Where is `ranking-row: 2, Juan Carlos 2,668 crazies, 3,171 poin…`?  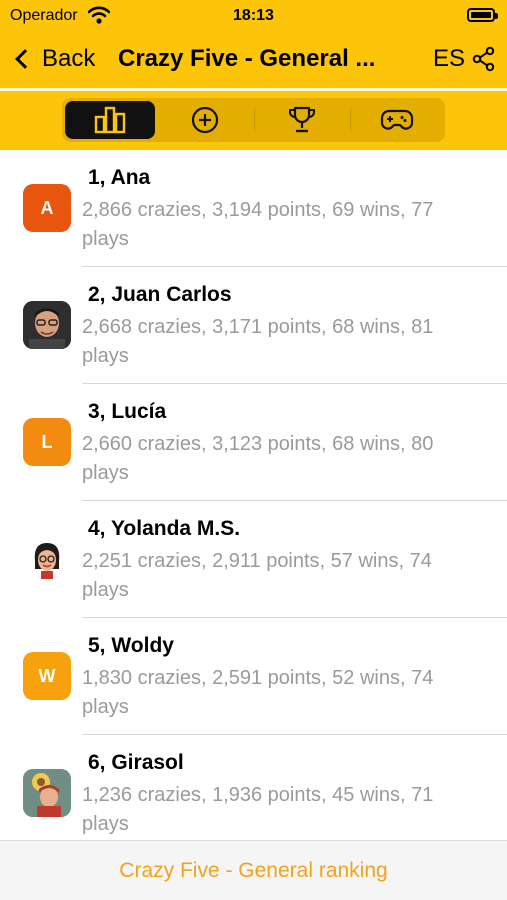 ranking-row: 2, Juan Carlos 2,668 crazies, 3,171 poin… is located at coordinates (253, 325).